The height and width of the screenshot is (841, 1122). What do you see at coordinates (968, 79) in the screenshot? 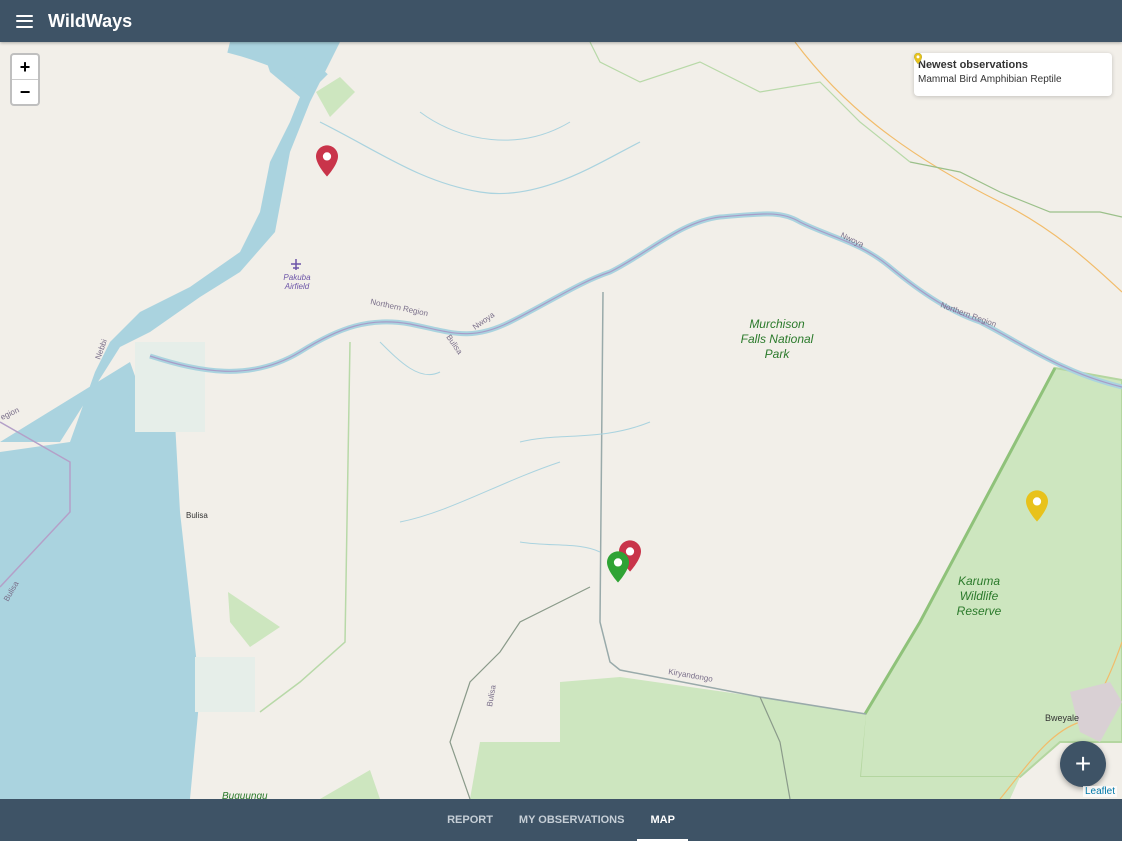
I see `legend-label-bird: Bird` at bounding box center [968, 79].